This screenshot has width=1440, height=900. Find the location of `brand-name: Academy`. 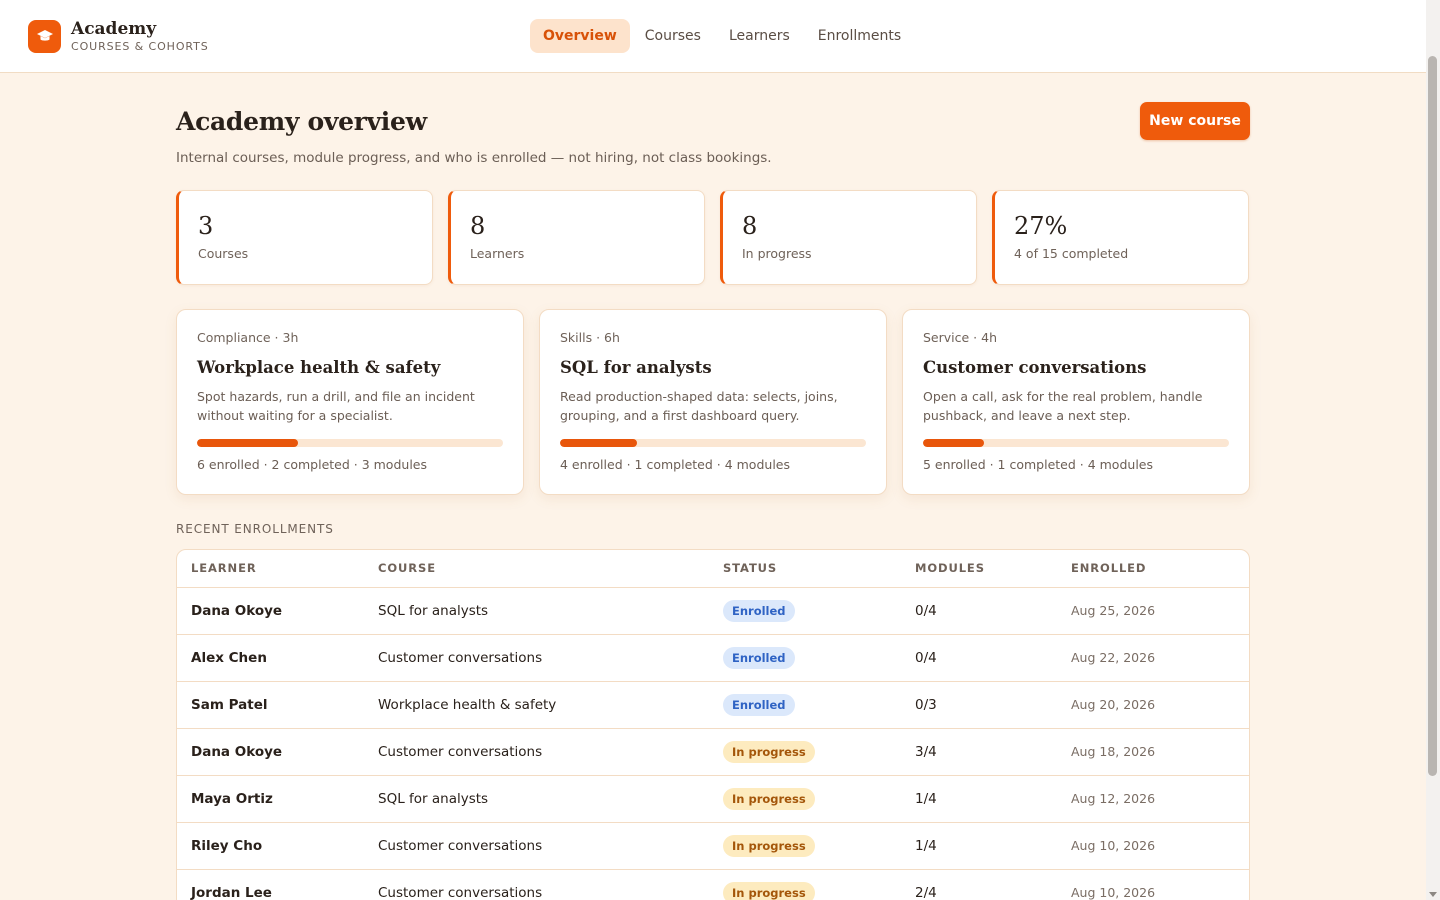

brand-name: Academy is located at coordinates (114, 29).